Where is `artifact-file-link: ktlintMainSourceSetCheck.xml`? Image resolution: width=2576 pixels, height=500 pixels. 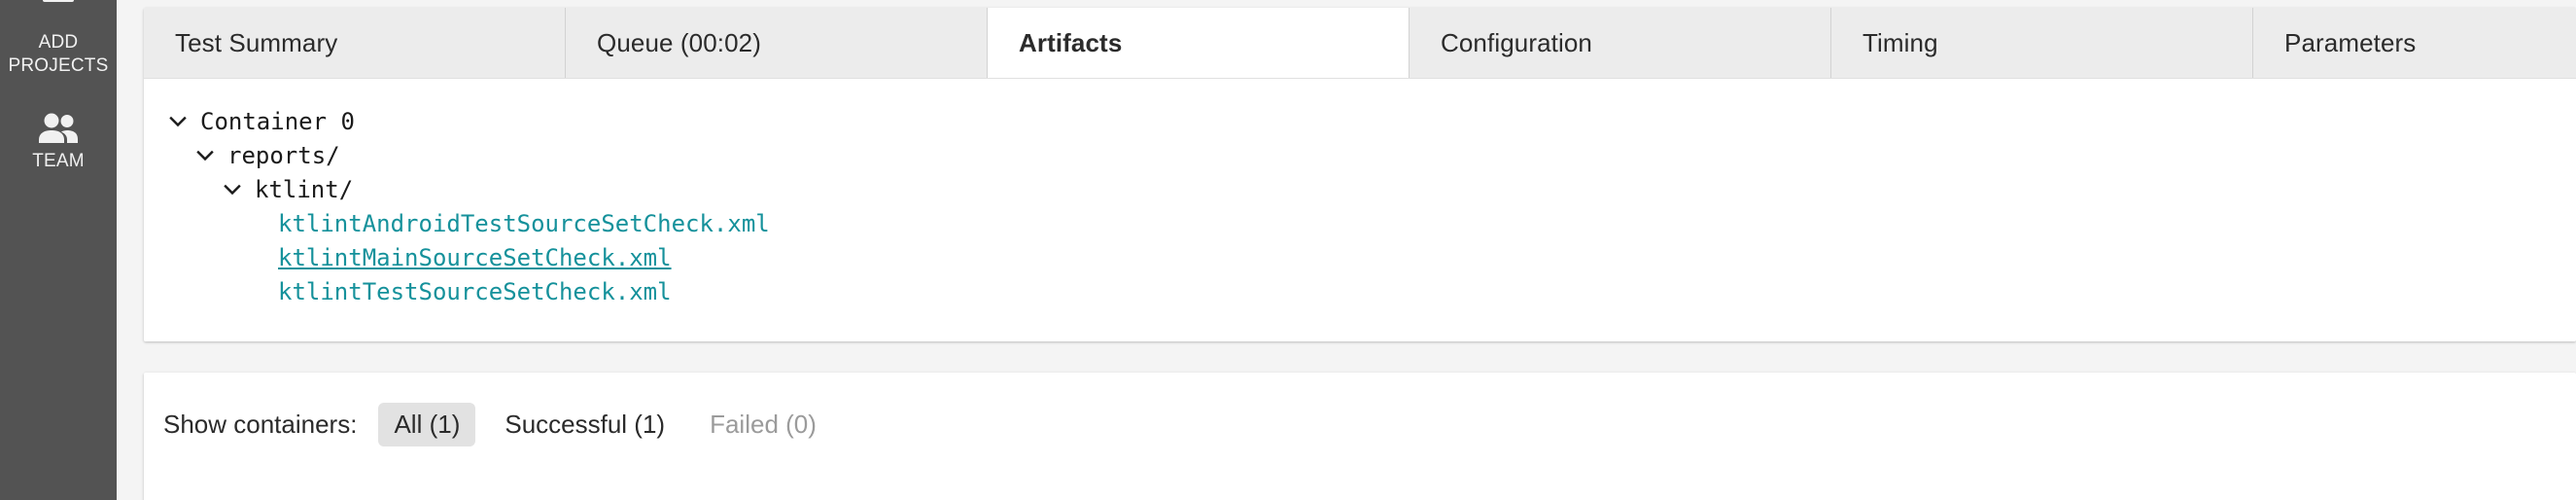 artifact-file-link: ktlintMainSourceSetCheck.xml is located at coordinates (475, 257).